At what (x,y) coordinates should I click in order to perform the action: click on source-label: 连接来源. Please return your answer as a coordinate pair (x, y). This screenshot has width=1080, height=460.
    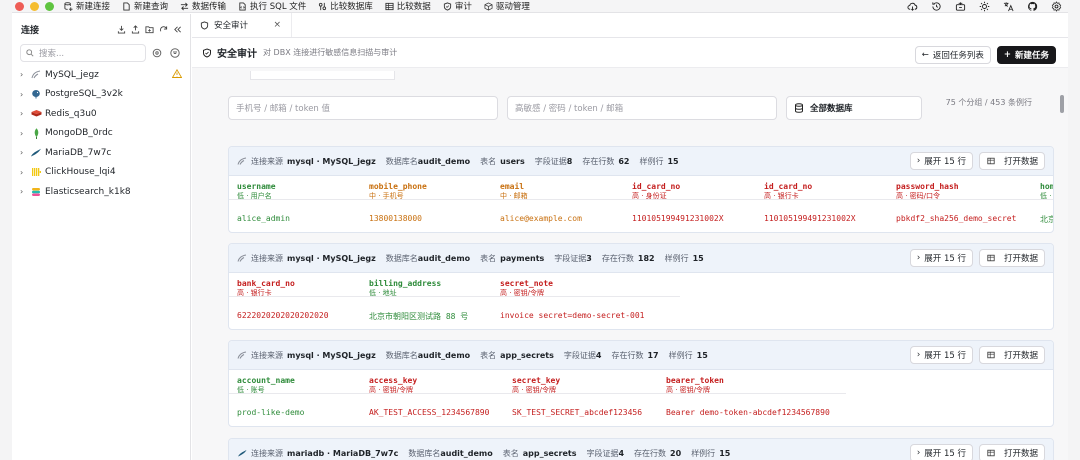
    Looking at the image, I should click on (267, 161).